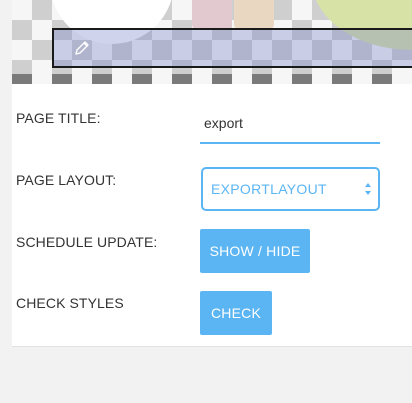  Describe the element at coordinates (66, 180) in the screenshot. I see `page-layout-label: PAGE LAYOUT:` at that location.